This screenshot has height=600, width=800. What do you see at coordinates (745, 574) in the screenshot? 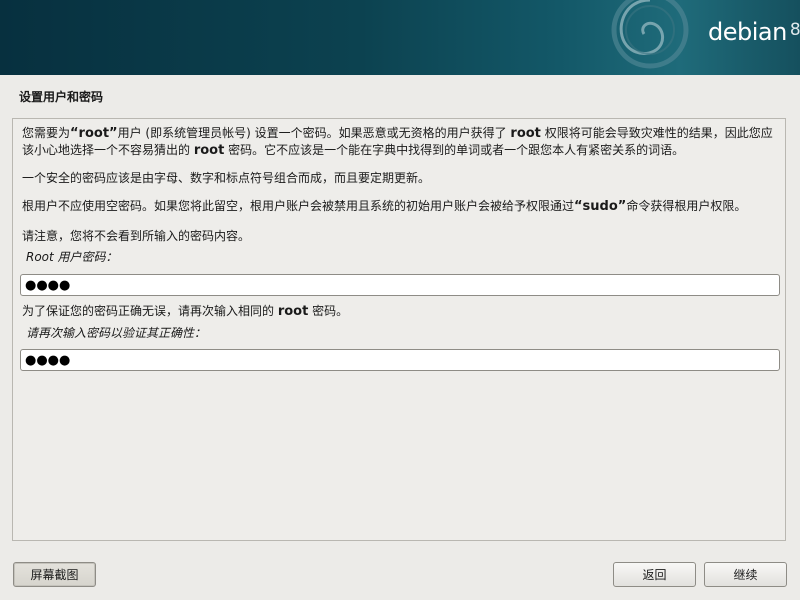
I see `continue-button: 继续` at bounding box center [745, 574].